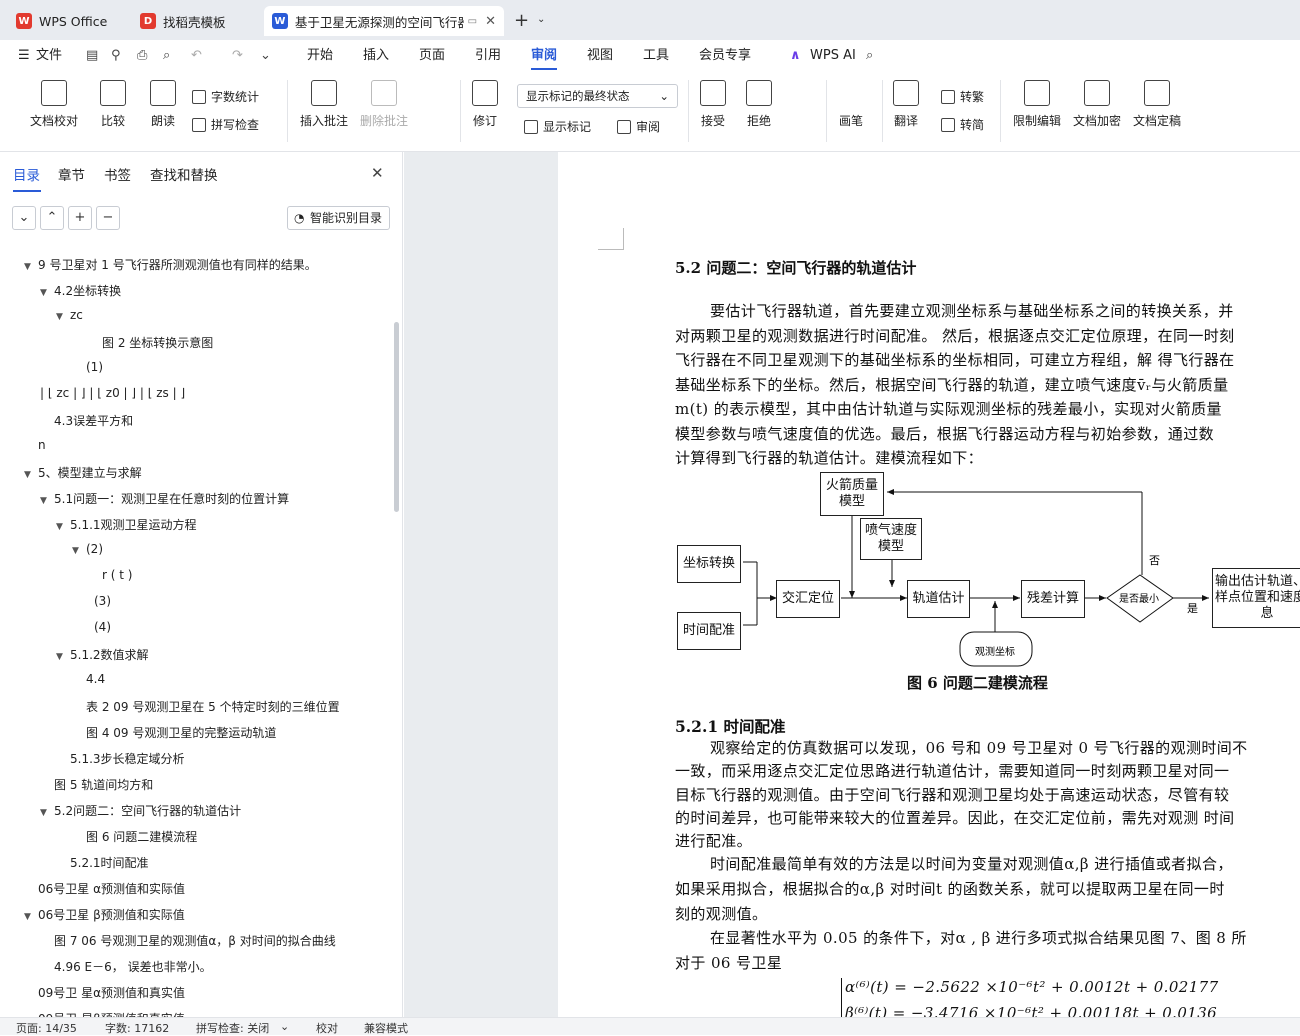 The height and width of the screenshot is (1036, 1300). Describe the element at coordinates (94, 367) in the screenshot. I see `toc-item: (1)` at that location.